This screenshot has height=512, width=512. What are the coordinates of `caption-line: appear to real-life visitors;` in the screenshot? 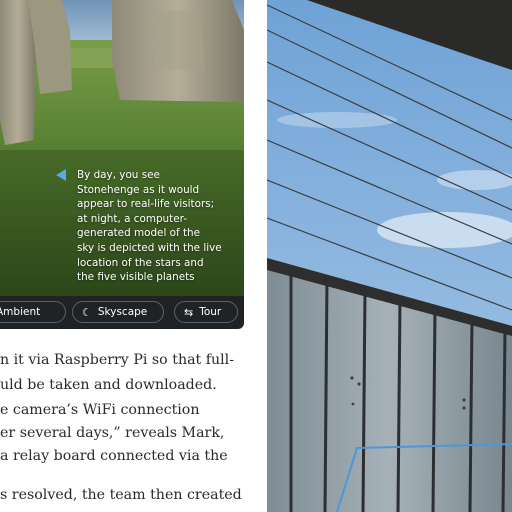 It's located at (146, 204).